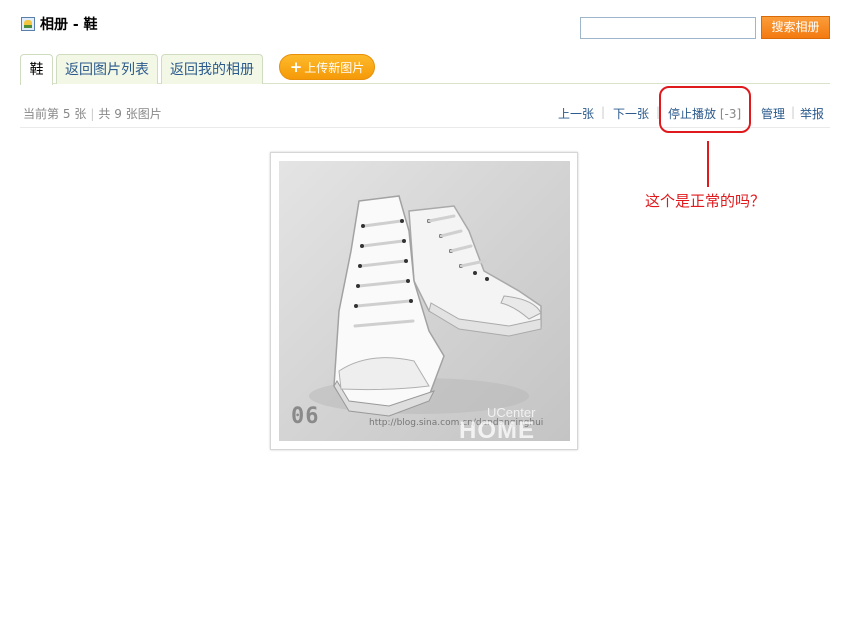  Describe the element at coordinates (708, 164) in the screenshot. I see `annotation-pointer-line` at that location.